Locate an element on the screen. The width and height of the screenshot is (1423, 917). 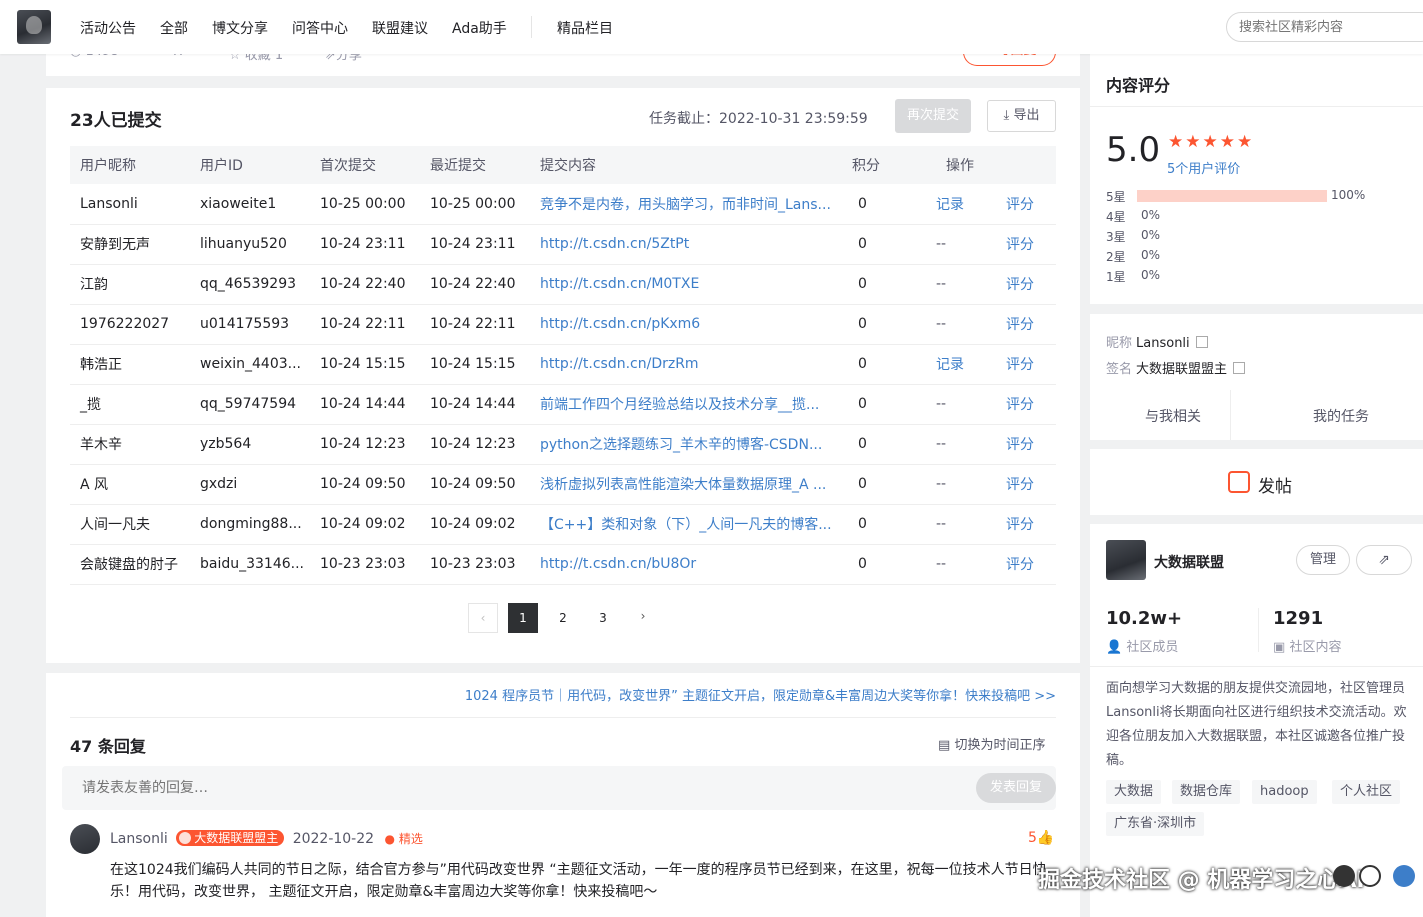
nav-item-suggestions: 联盟建议 is located at coordinates (400, 28).